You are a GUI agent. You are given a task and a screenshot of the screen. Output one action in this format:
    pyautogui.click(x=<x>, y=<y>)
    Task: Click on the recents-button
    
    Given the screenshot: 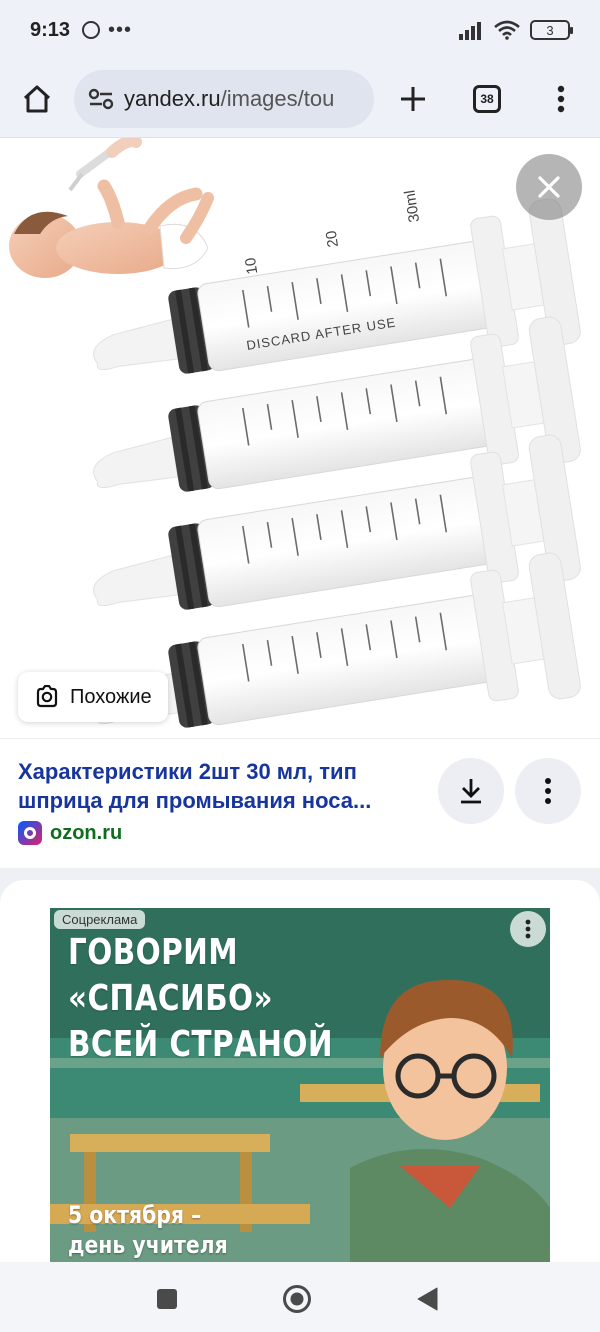 What is the action you would take?
    pyautogui.click(x=167, y=1299)
    